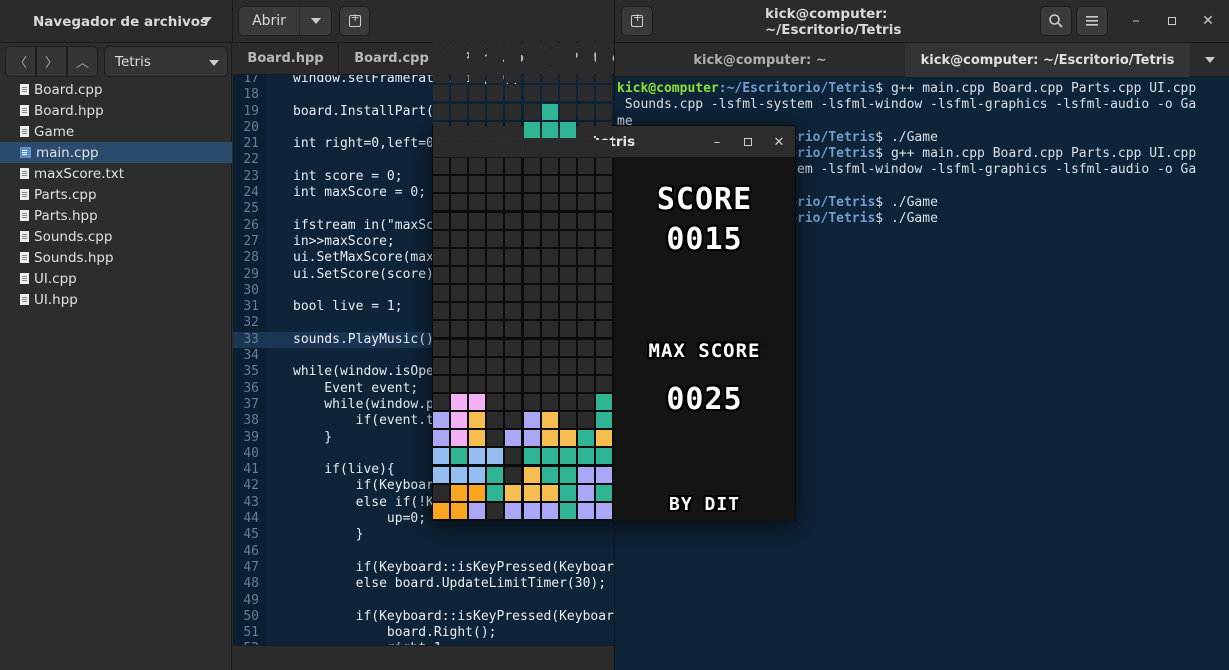 The image size is (1229, 670). I want to click on maximize-icon, so click(1172, 21).